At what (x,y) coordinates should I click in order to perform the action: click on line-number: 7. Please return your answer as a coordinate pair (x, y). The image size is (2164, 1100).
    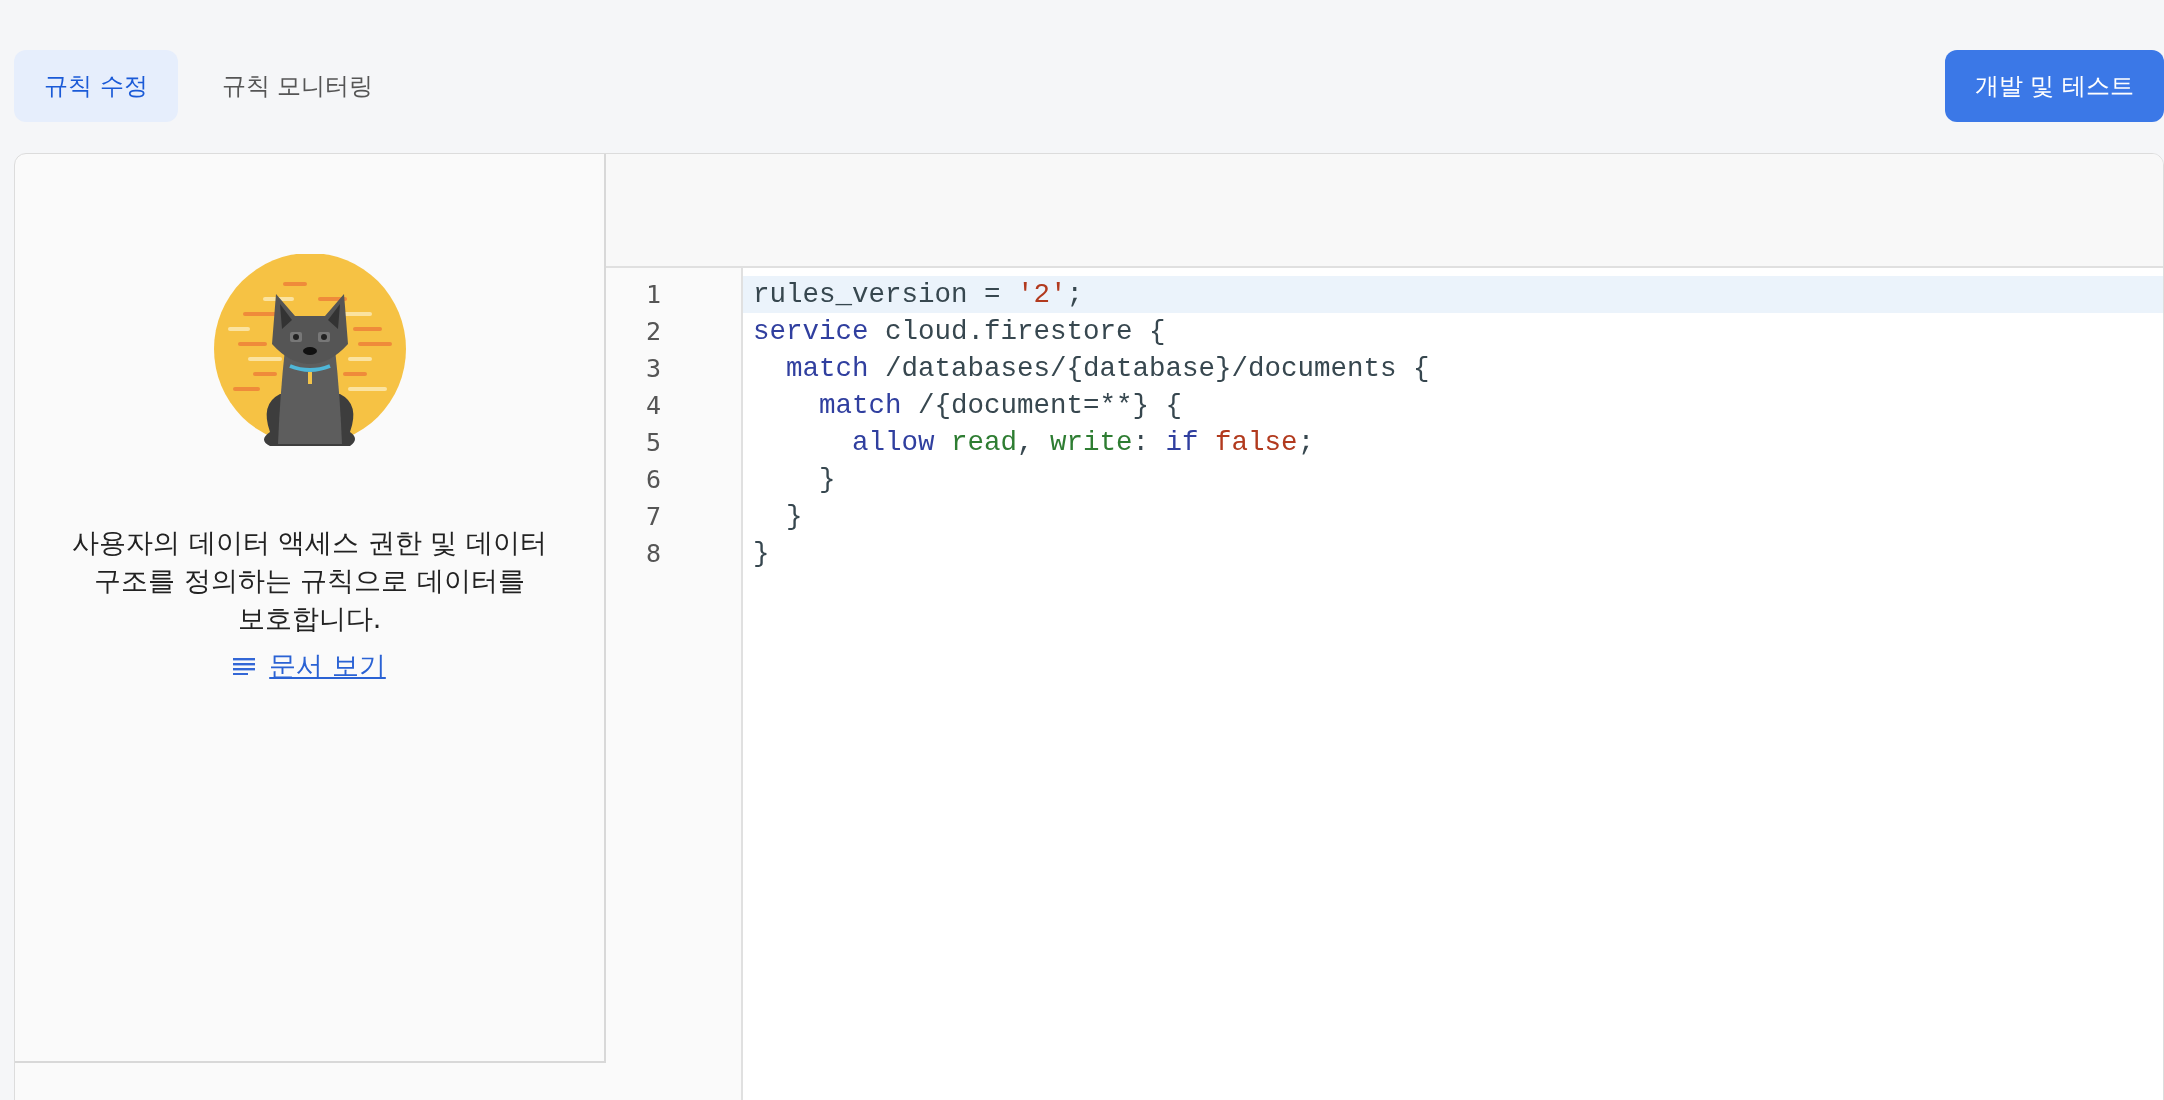
    Looking at the image, I should click on (654, 517).